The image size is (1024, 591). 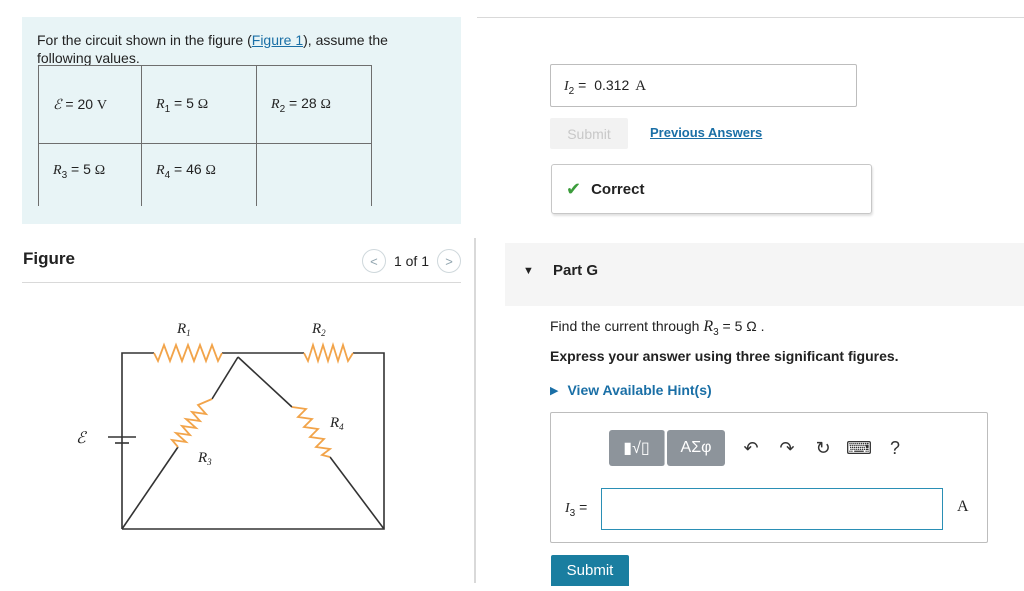 What do you see at coordinates (82, 438) in the screenshot?
I see `label-emf: ℰ` at bounding box center [82, 438].